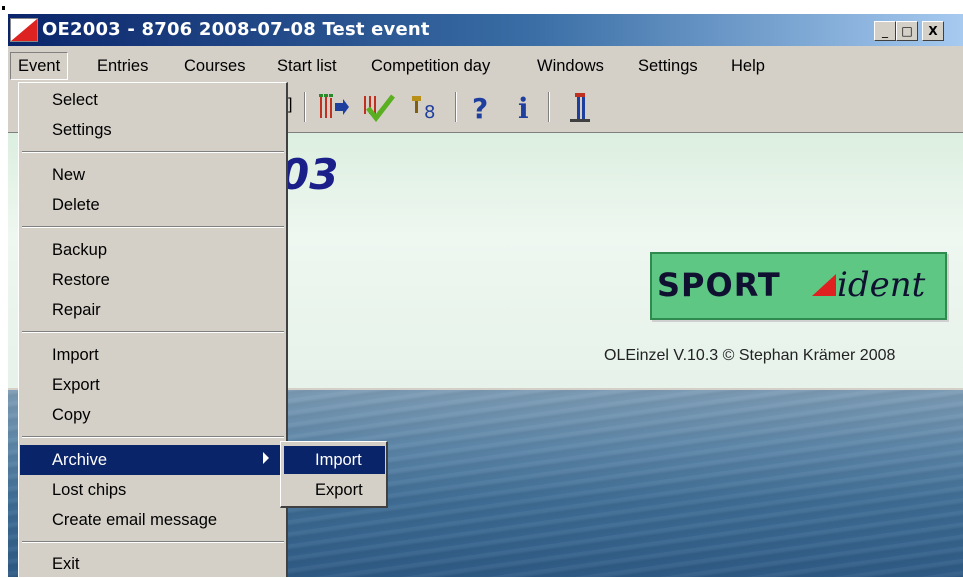  Describe the element at coordinates (480, 108) in the screenshot. I see `help-icon: ?` at that location.